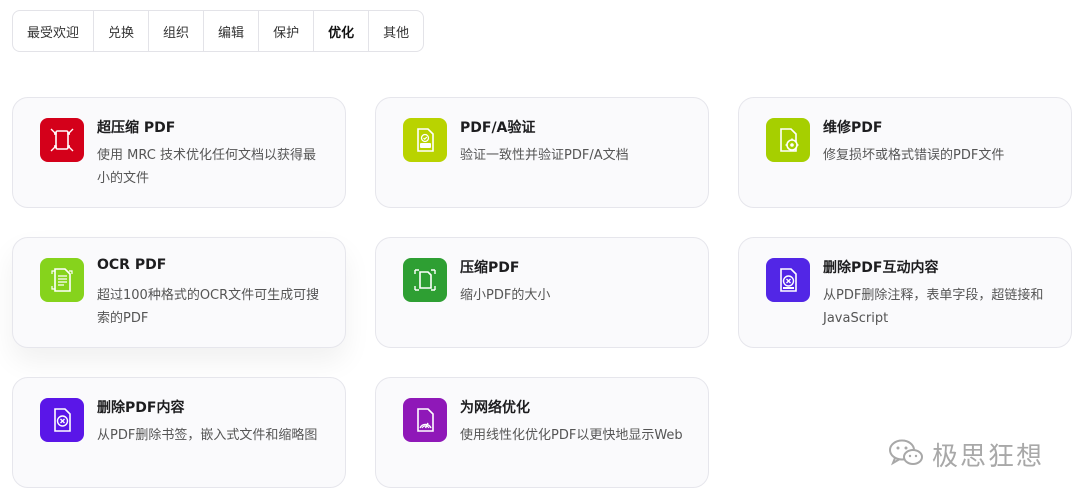 The width and height of the screenshot is (1080, 501). Describe the element at coordinates (914, 155) in the screenshot. I see `card-description: 修复损坏或格式错误的PDF文件` at that location.